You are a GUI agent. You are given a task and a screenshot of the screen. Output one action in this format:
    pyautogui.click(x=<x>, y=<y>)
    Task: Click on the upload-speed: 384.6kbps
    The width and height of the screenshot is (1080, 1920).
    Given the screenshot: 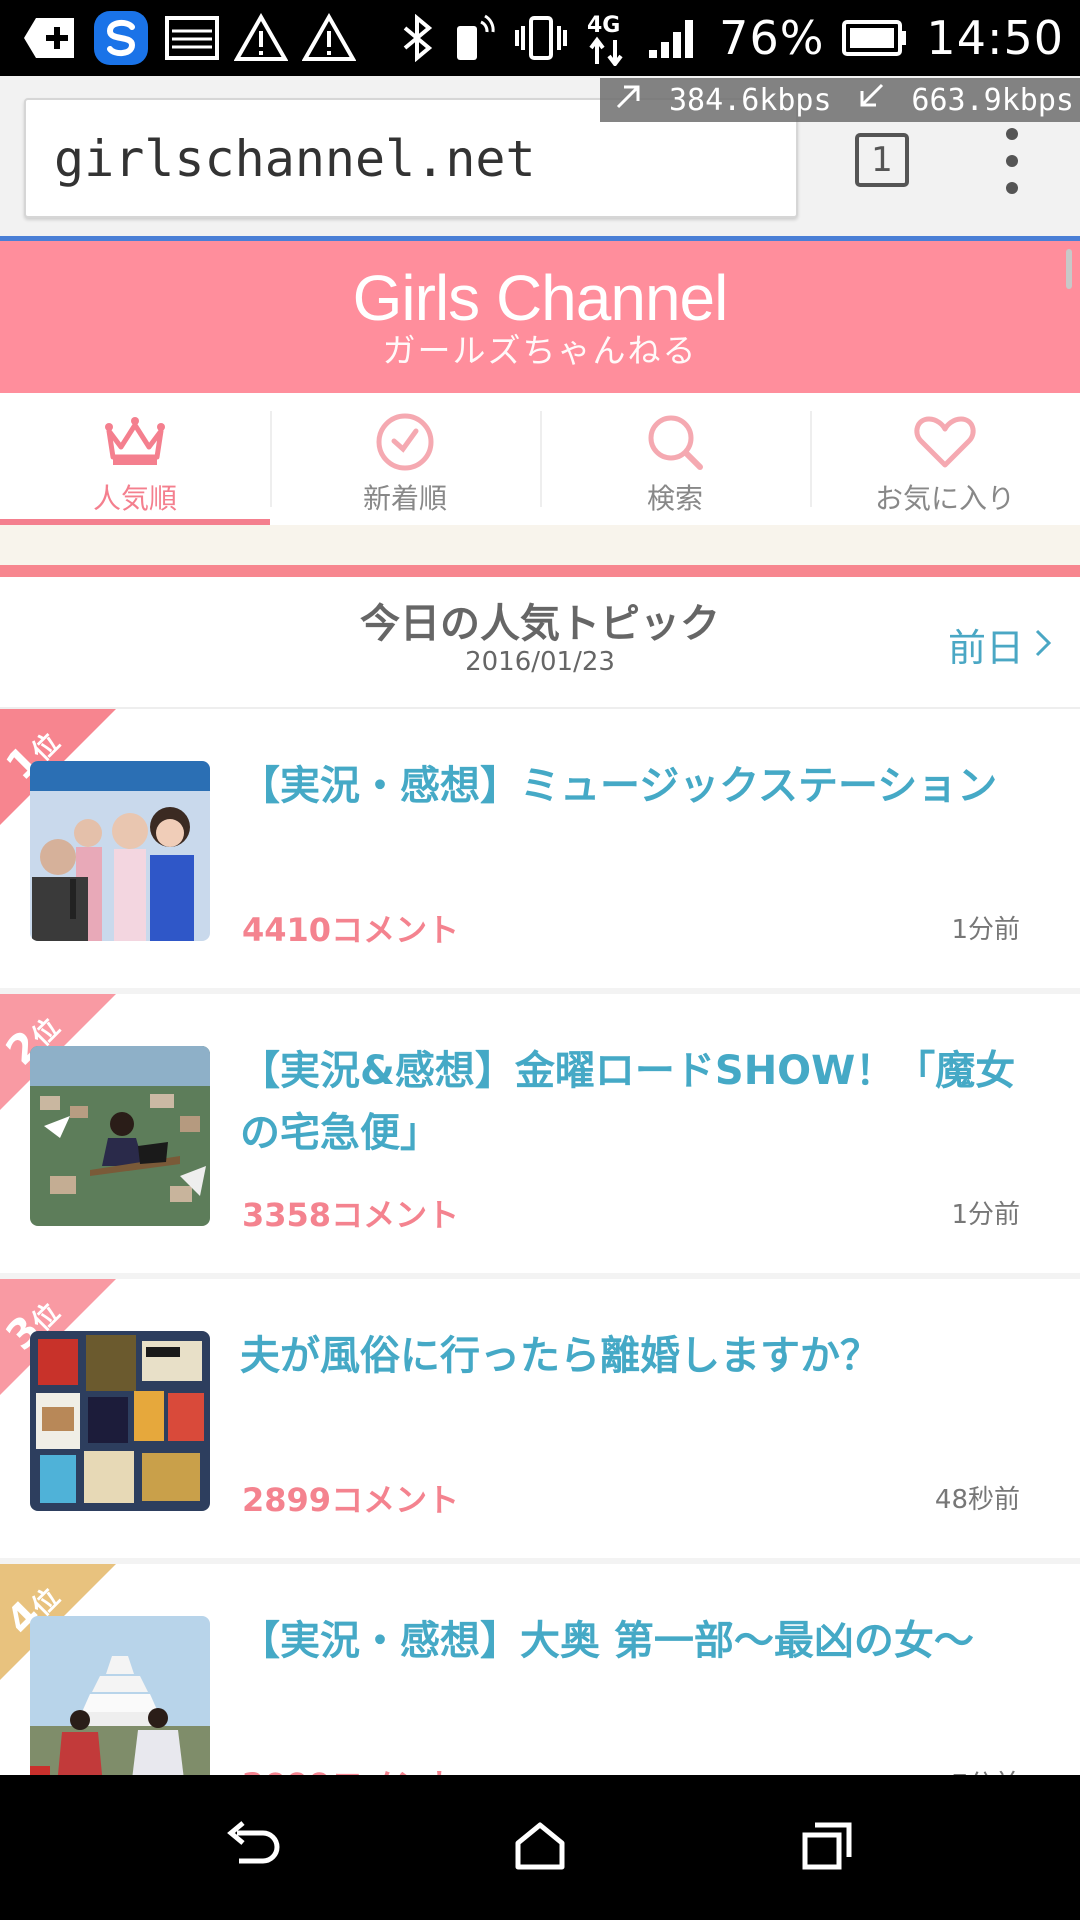 What is the action you would take?
    pyautogui.click(x=750, y=100)
    